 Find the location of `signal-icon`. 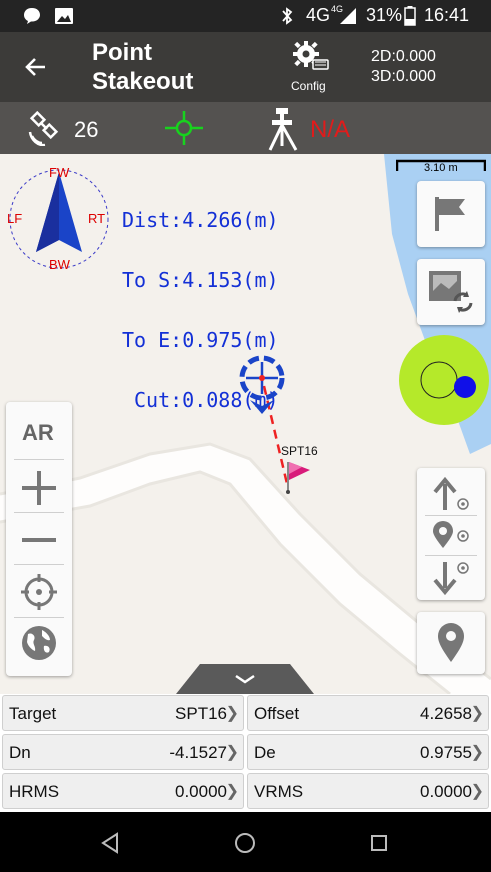

signal-icon is located at coordinates (348, 16).